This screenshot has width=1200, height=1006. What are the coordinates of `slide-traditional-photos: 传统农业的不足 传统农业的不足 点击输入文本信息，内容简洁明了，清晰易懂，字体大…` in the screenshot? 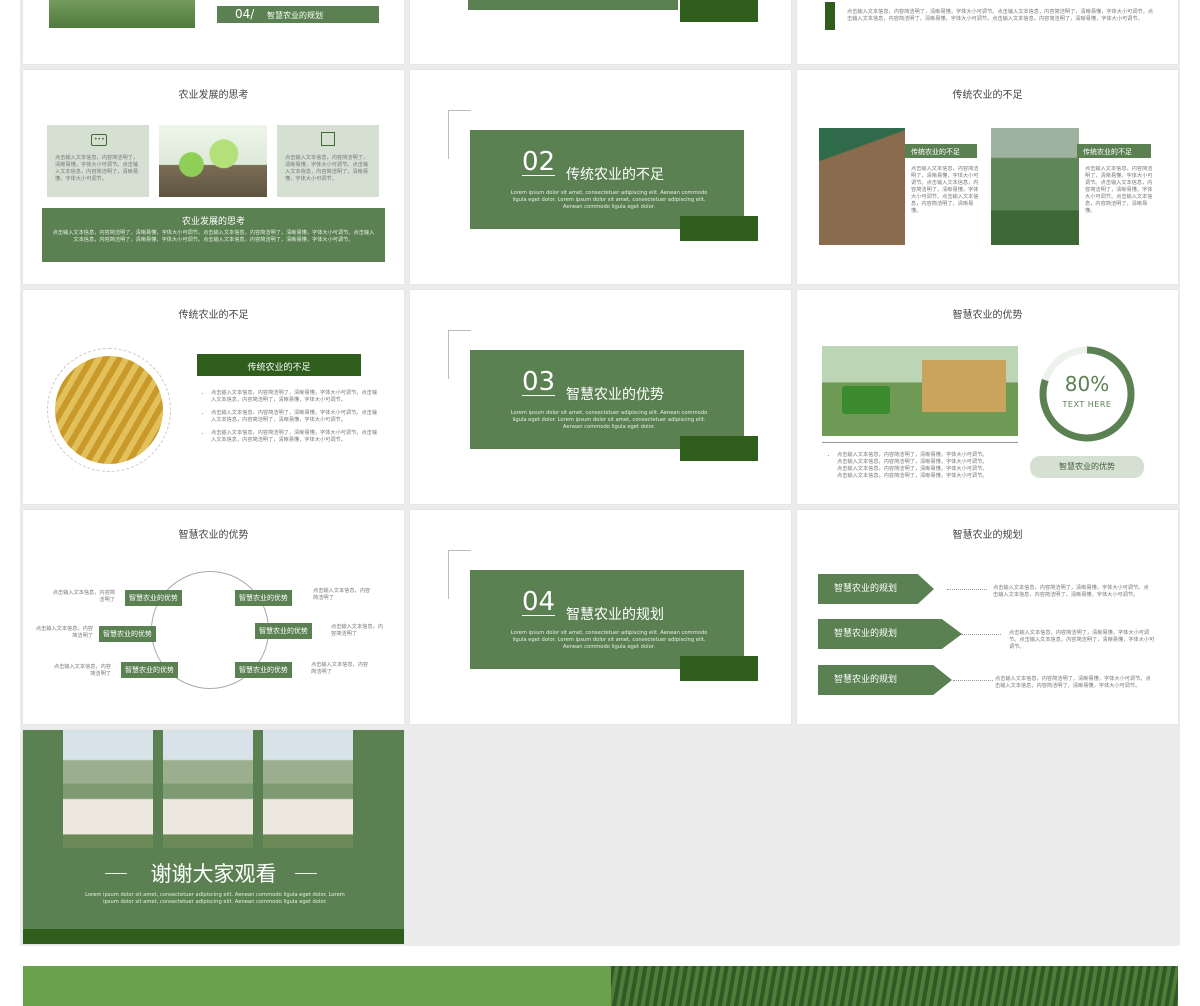 It's located at (987, 177).